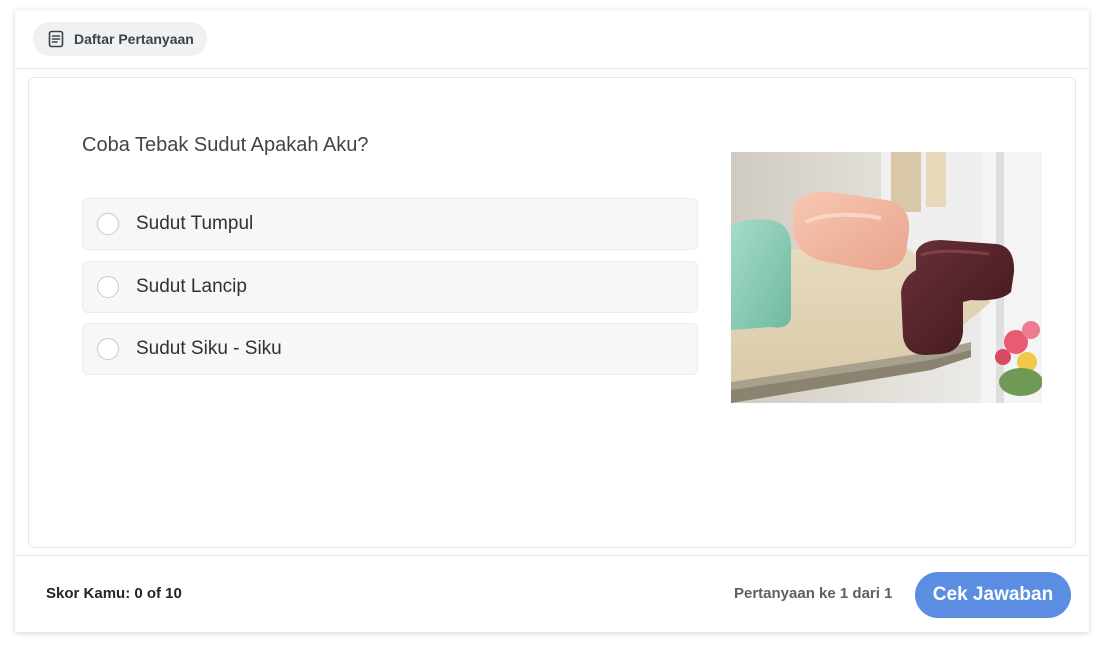 The width and height of the screenshot is (1104, 652). I want to click on question-list-button: Daftar Pertanyaan, so click(120, 39).